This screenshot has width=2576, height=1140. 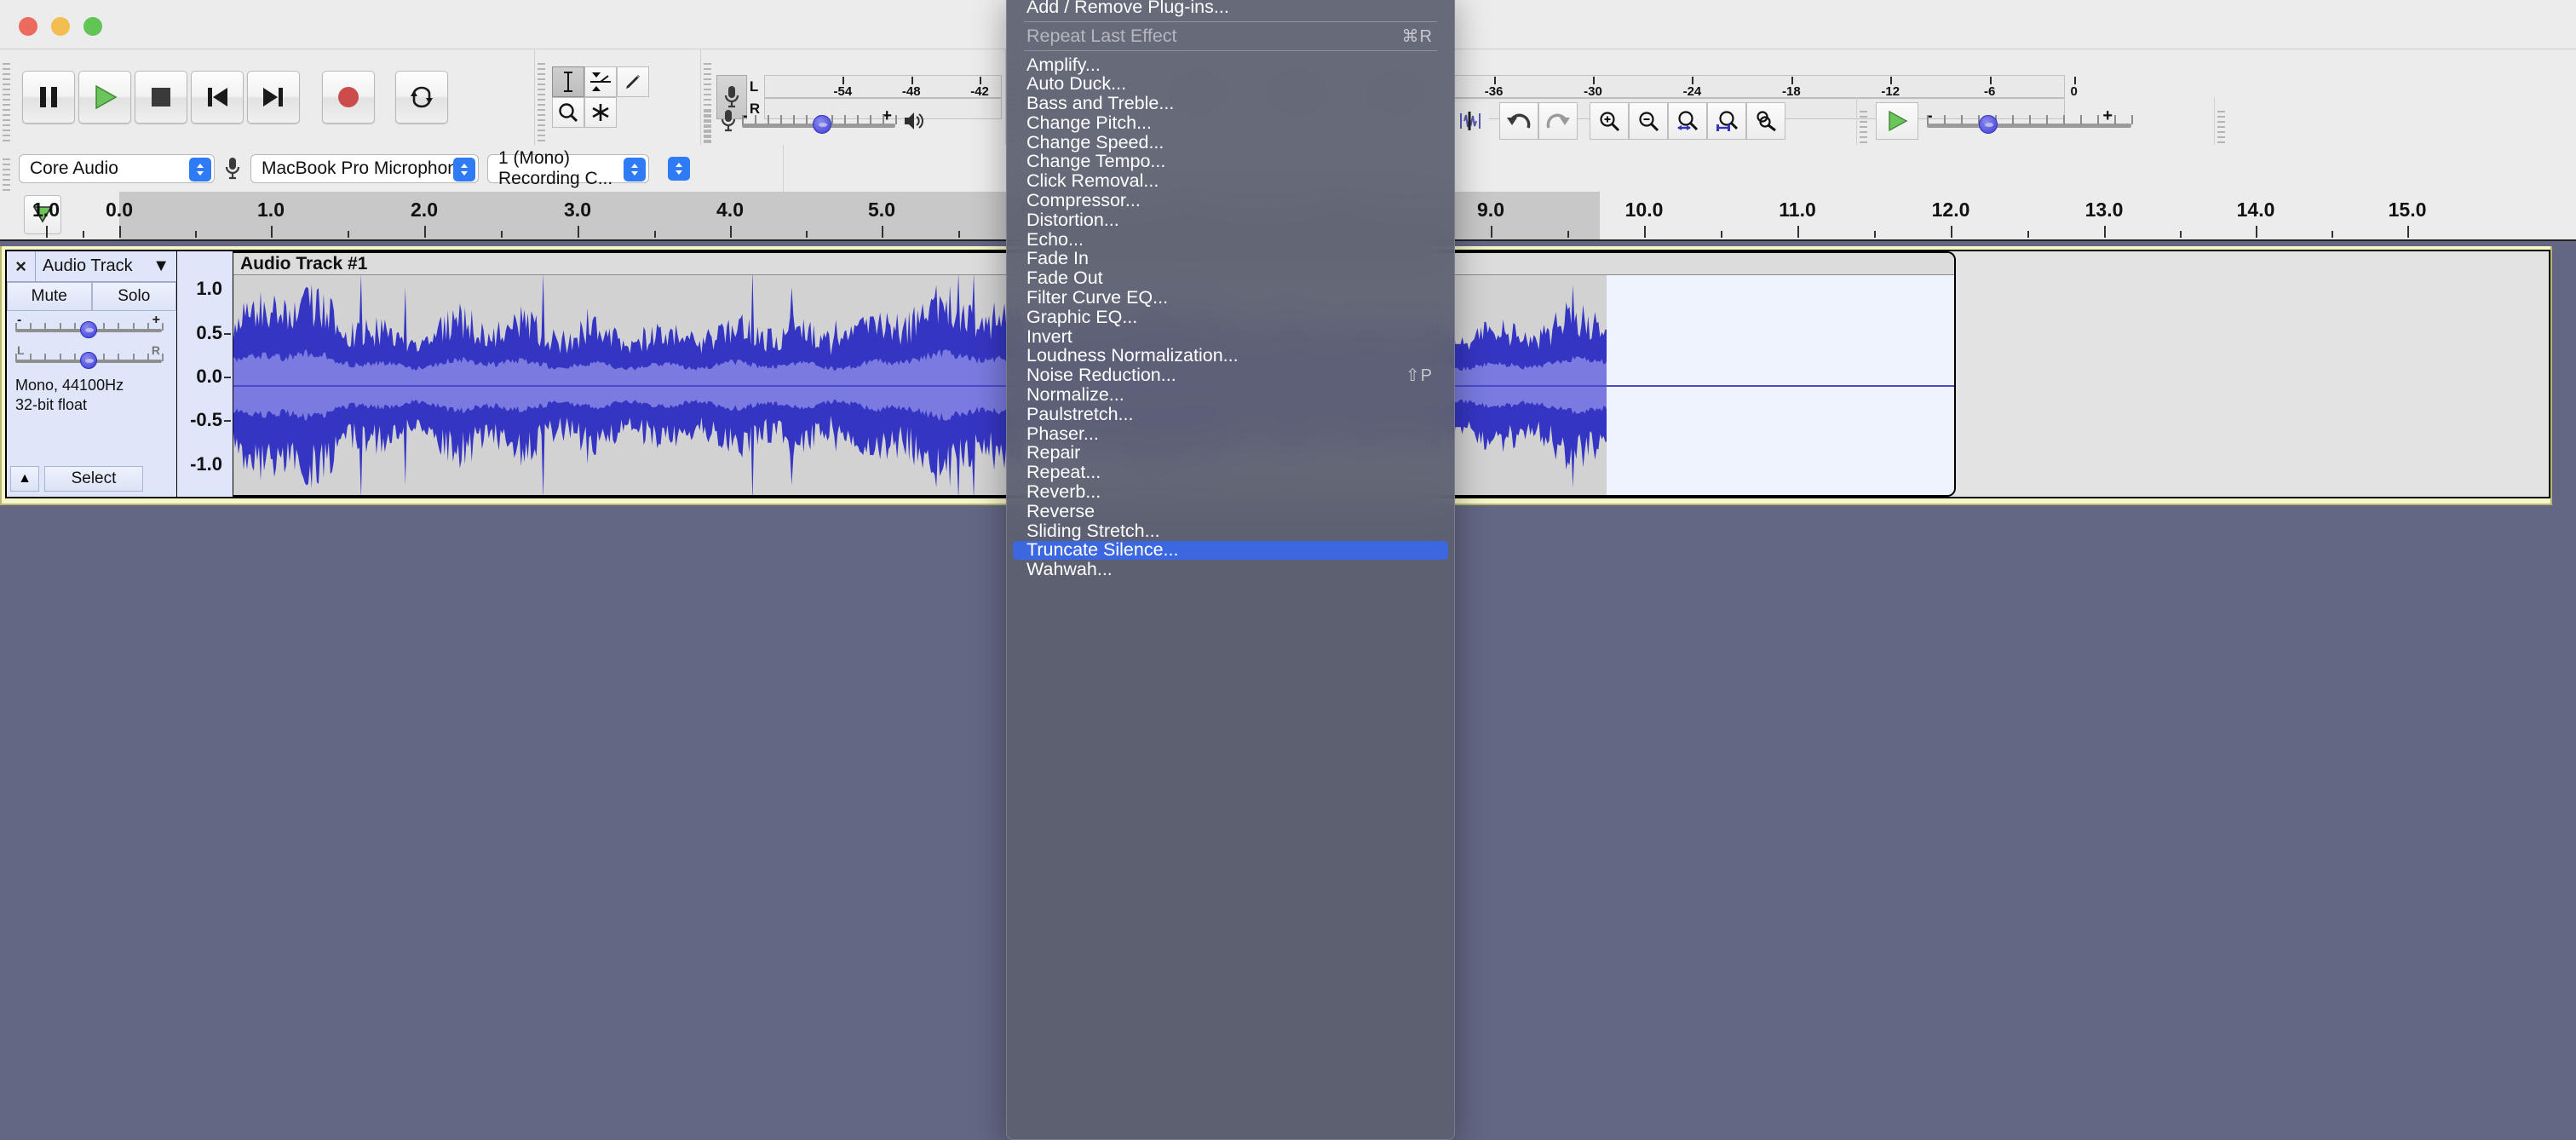 What do you see at coordinates (464, 169) in the screenshot?
I see `recording-device-stepper-icon` at bounding box center [464, 169].